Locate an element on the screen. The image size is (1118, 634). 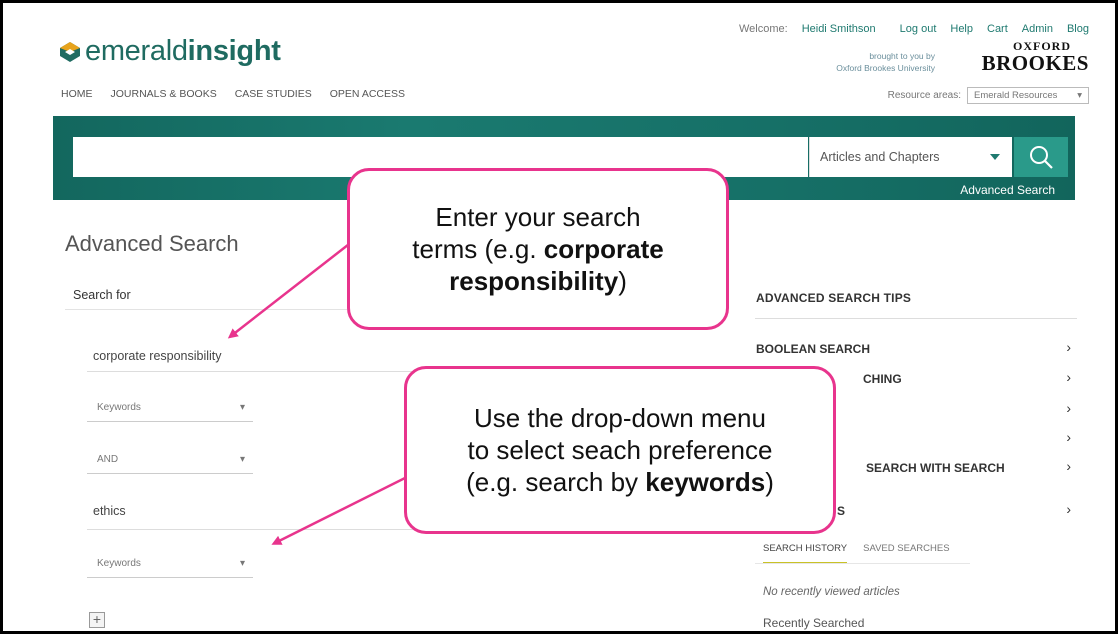
callout-bold: keywords is located at coordinates (705, 482).